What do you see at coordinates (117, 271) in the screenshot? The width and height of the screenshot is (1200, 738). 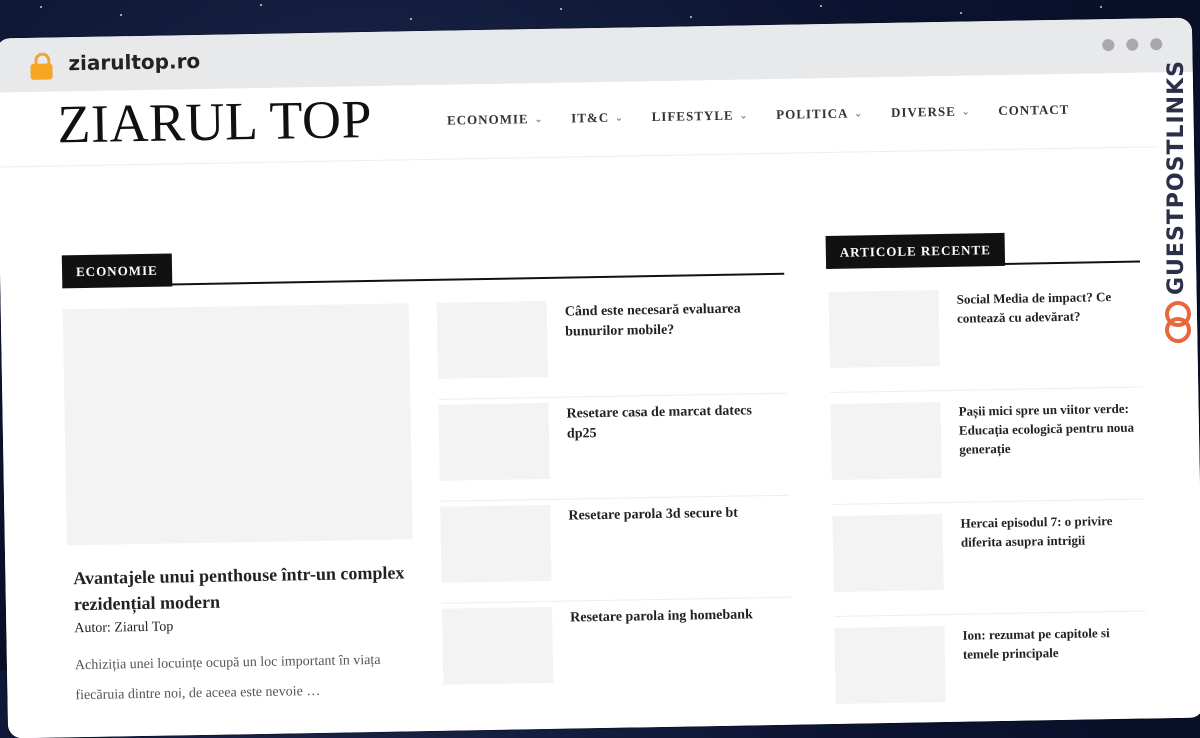 I see `section-tag: ECONOMIE` at bounding box center [117, 271].